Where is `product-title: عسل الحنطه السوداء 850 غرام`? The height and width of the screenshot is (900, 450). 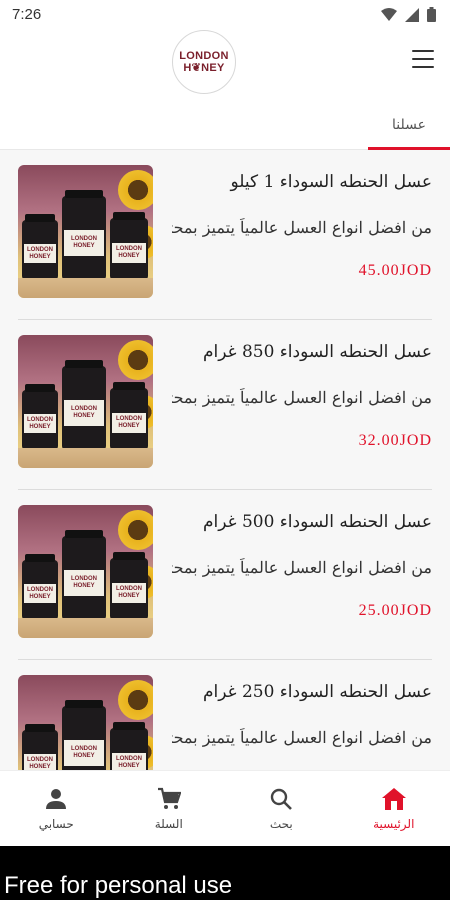
product-title: عسل الحنطه السوداء 850 غرام is located at coordinates (302, 352).